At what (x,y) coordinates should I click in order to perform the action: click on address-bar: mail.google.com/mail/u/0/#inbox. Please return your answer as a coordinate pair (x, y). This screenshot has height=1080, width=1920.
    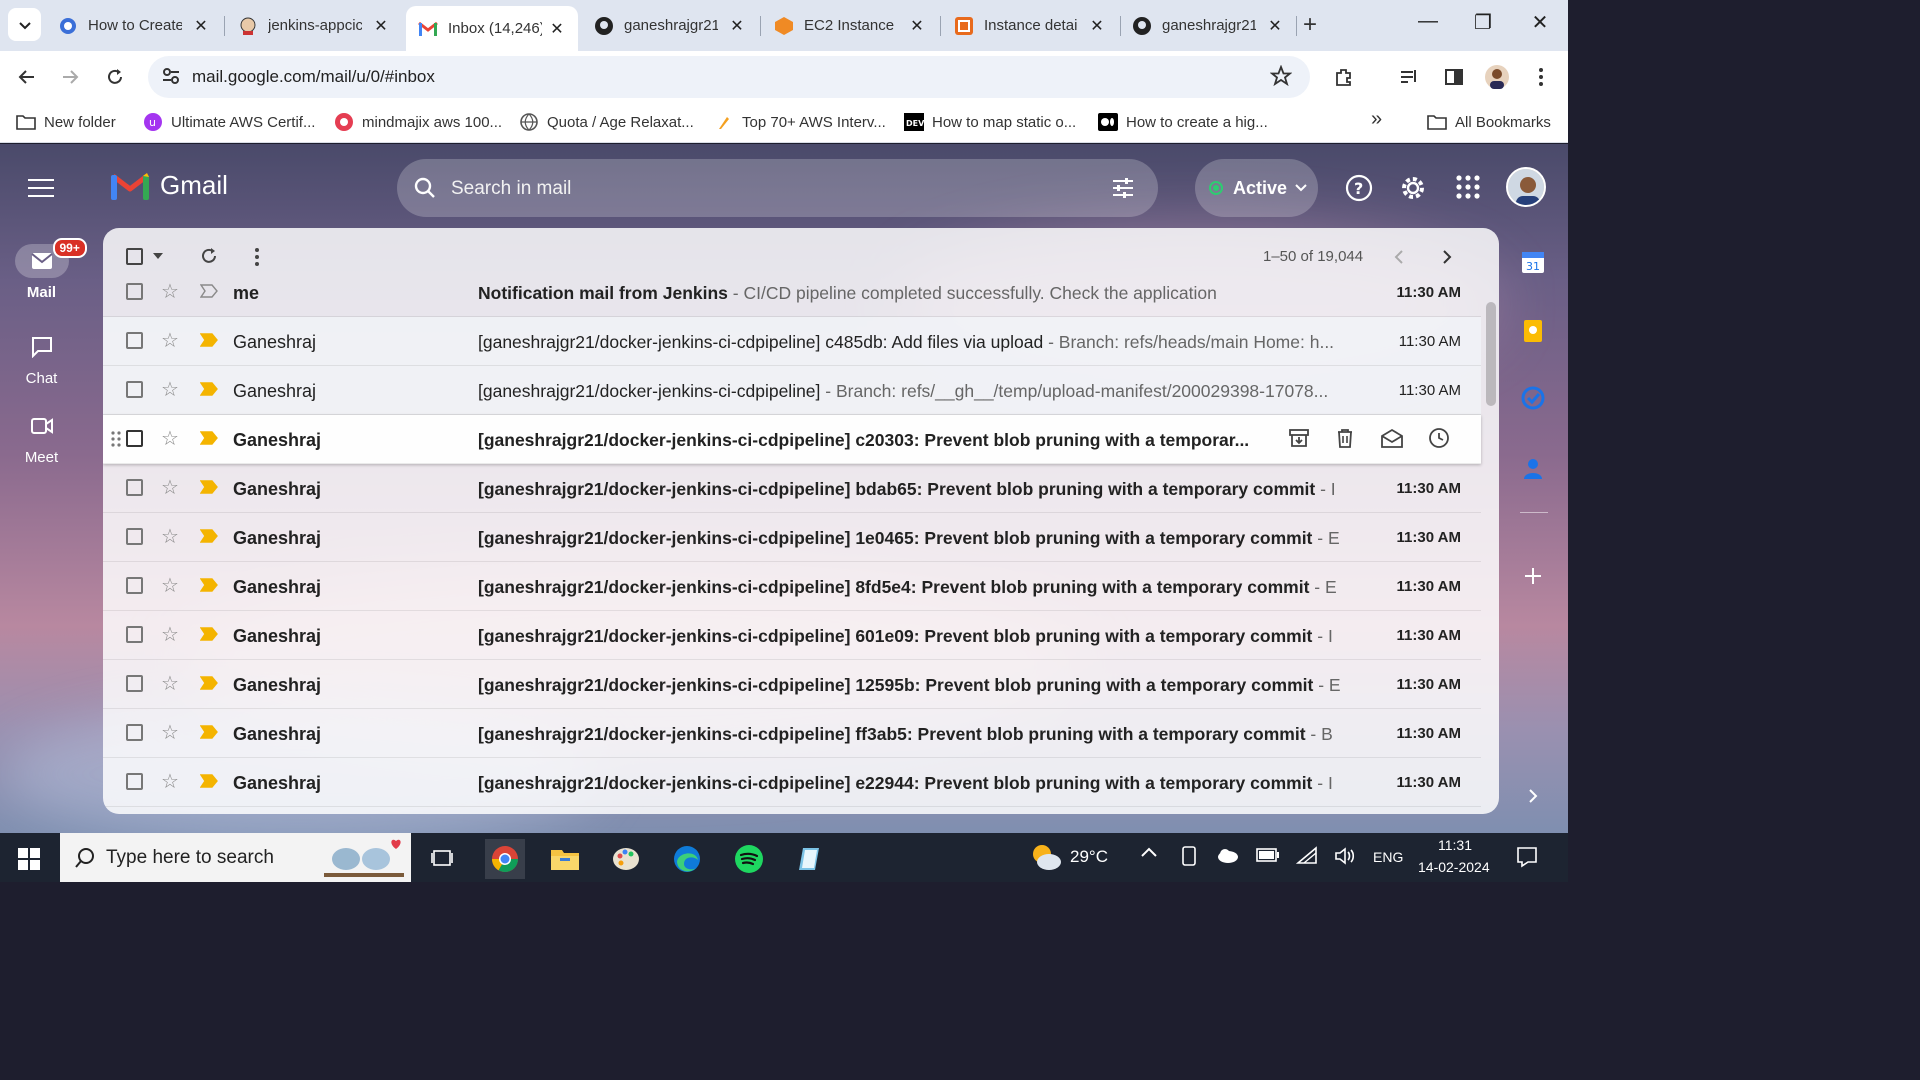
    Looking at the image, I should click on (729, 77).